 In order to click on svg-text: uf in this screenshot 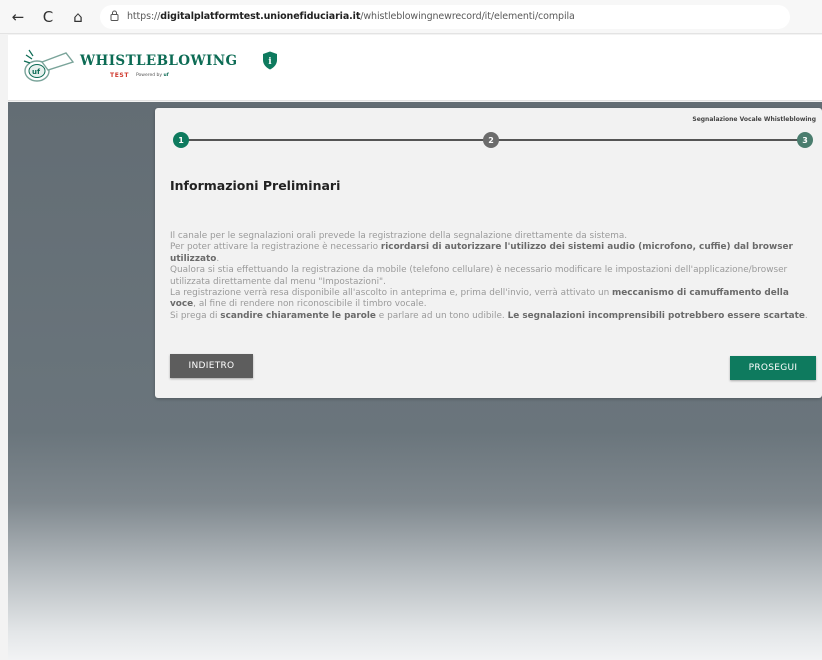, I will do `click(36, 72)`.